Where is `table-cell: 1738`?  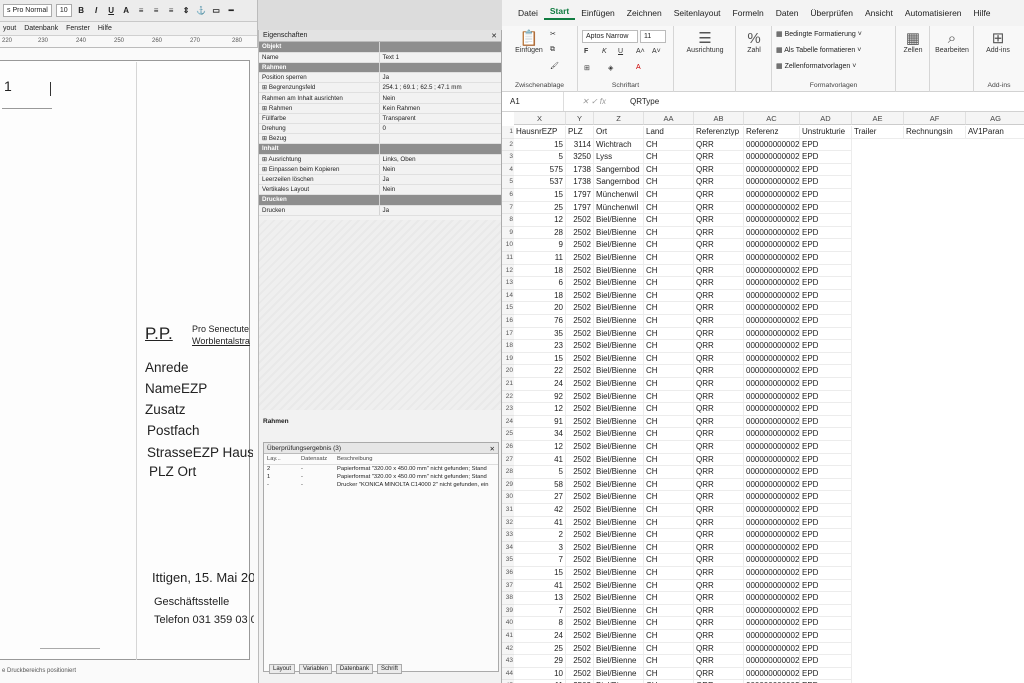
table-cell: 1738 is located at coordinates (580, 182).